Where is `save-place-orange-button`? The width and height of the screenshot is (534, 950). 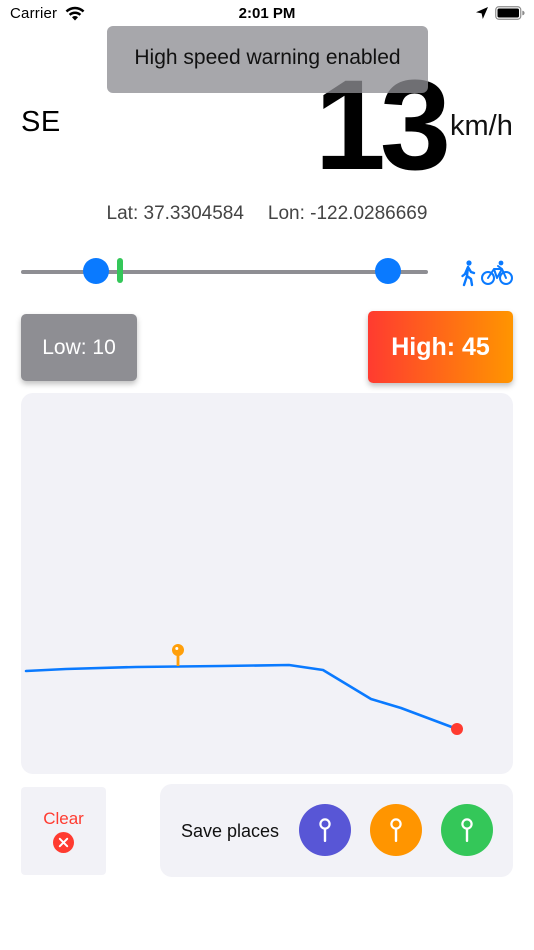
save-place-orange-button is located at coordinates (396, 830).